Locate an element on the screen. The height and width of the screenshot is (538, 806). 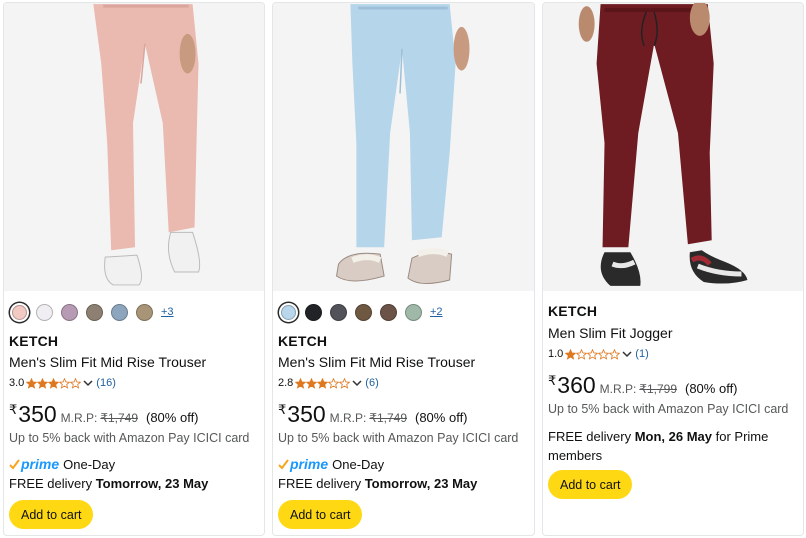
review-count-link: (1) is located at coordinates (641, 354).